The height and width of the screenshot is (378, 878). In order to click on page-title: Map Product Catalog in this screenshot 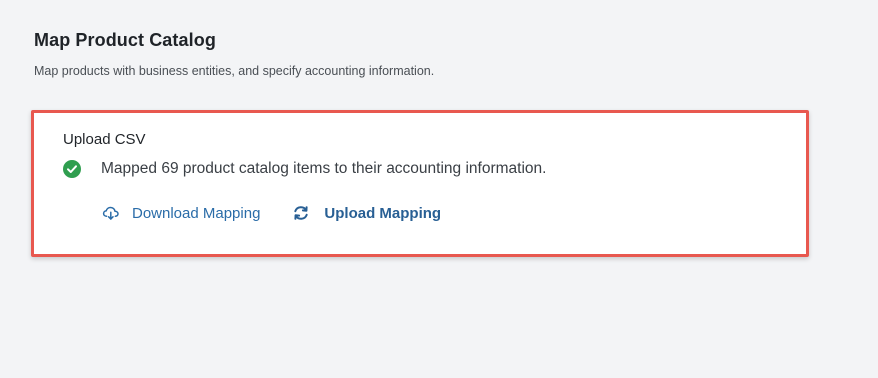, I will do `click(125, 40)`.